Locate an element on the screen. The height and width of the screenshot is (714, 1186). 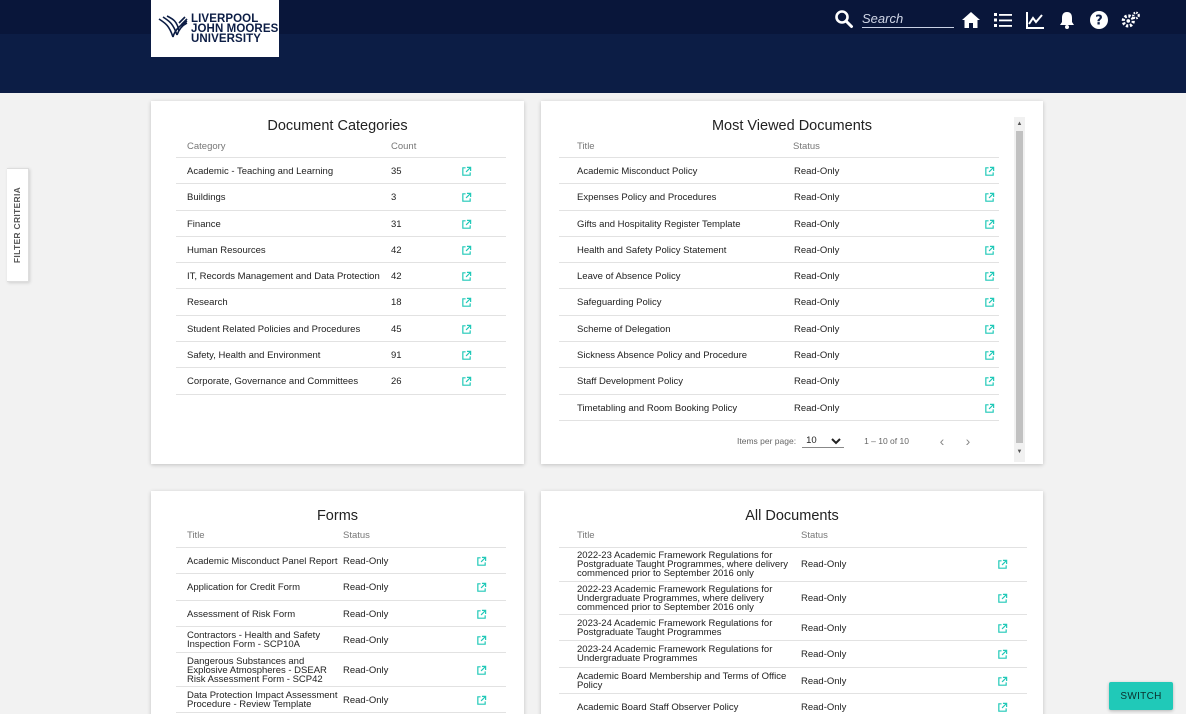
document-row: Staff Development Policy Read-Only is located at coordinates (779, 381).